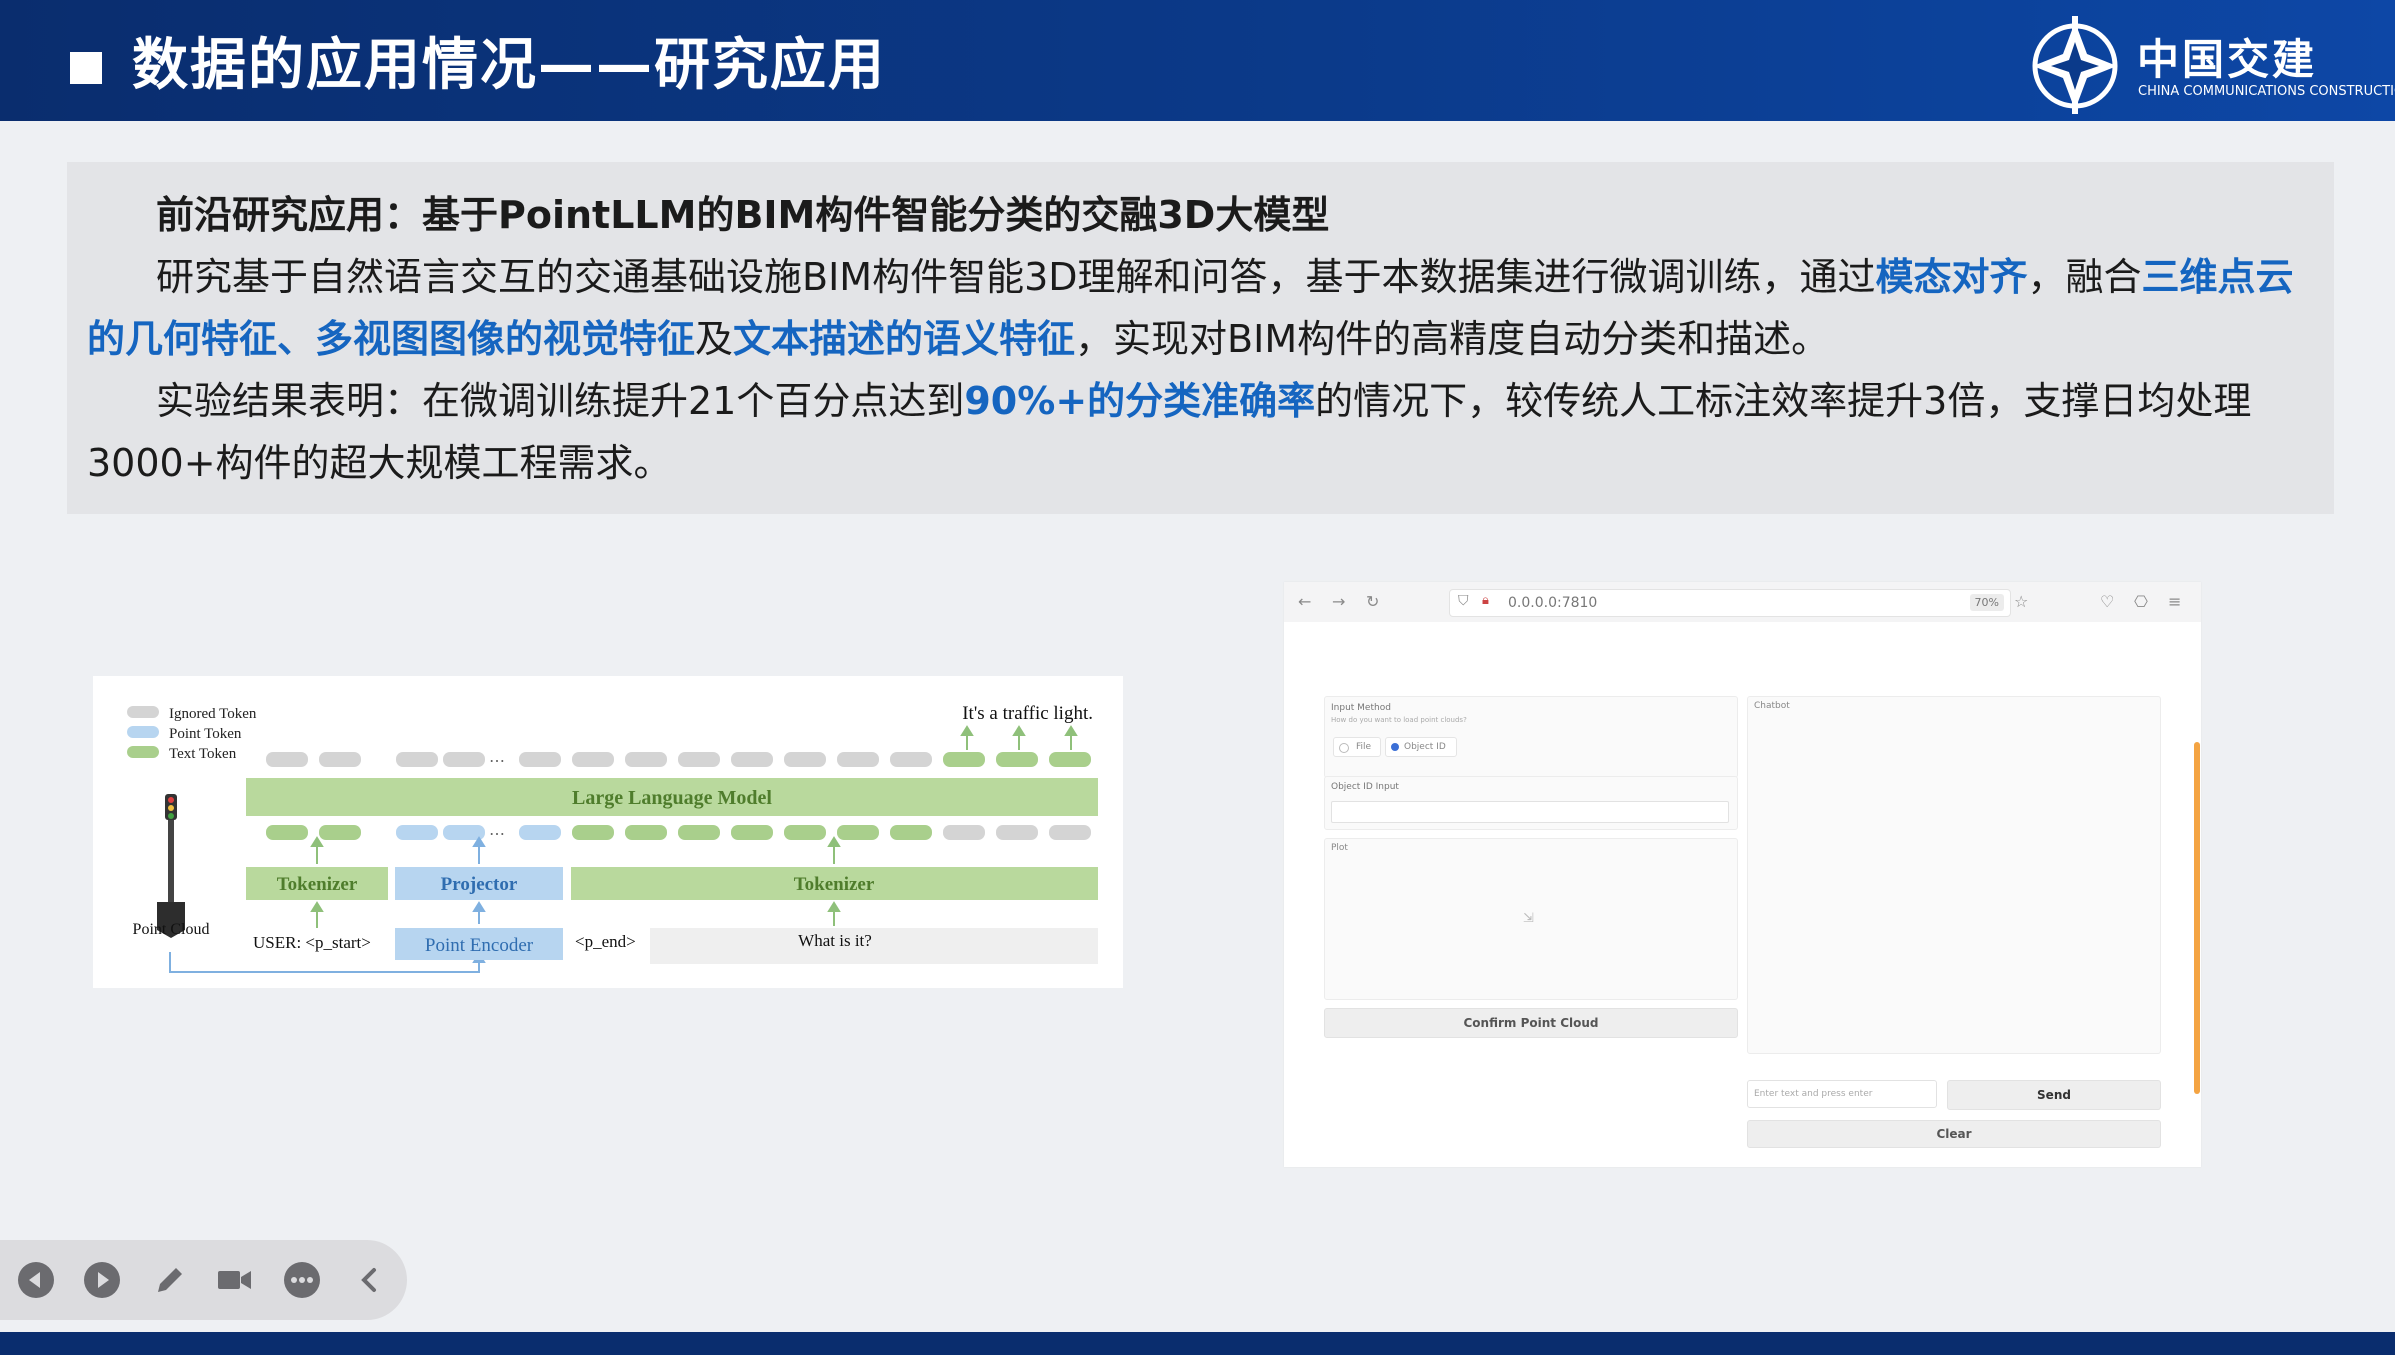  Describe the element at coordinates (1027, 713) in the screenshot. I see `output-text: It's a traffic light.` at that location.